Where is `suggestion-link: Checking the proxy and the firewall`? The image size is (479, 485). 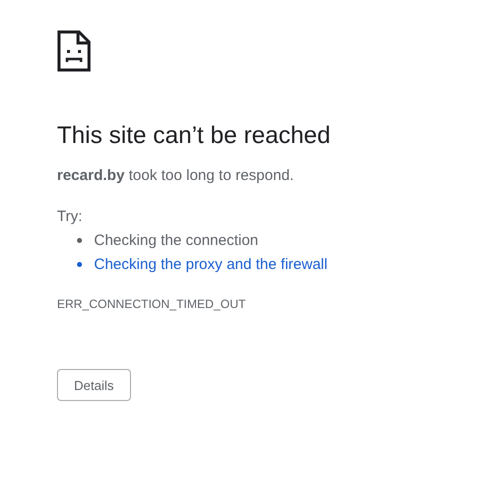
suggestion-link: Checking the proxy and the firewall is located at coordinates (211, 265).